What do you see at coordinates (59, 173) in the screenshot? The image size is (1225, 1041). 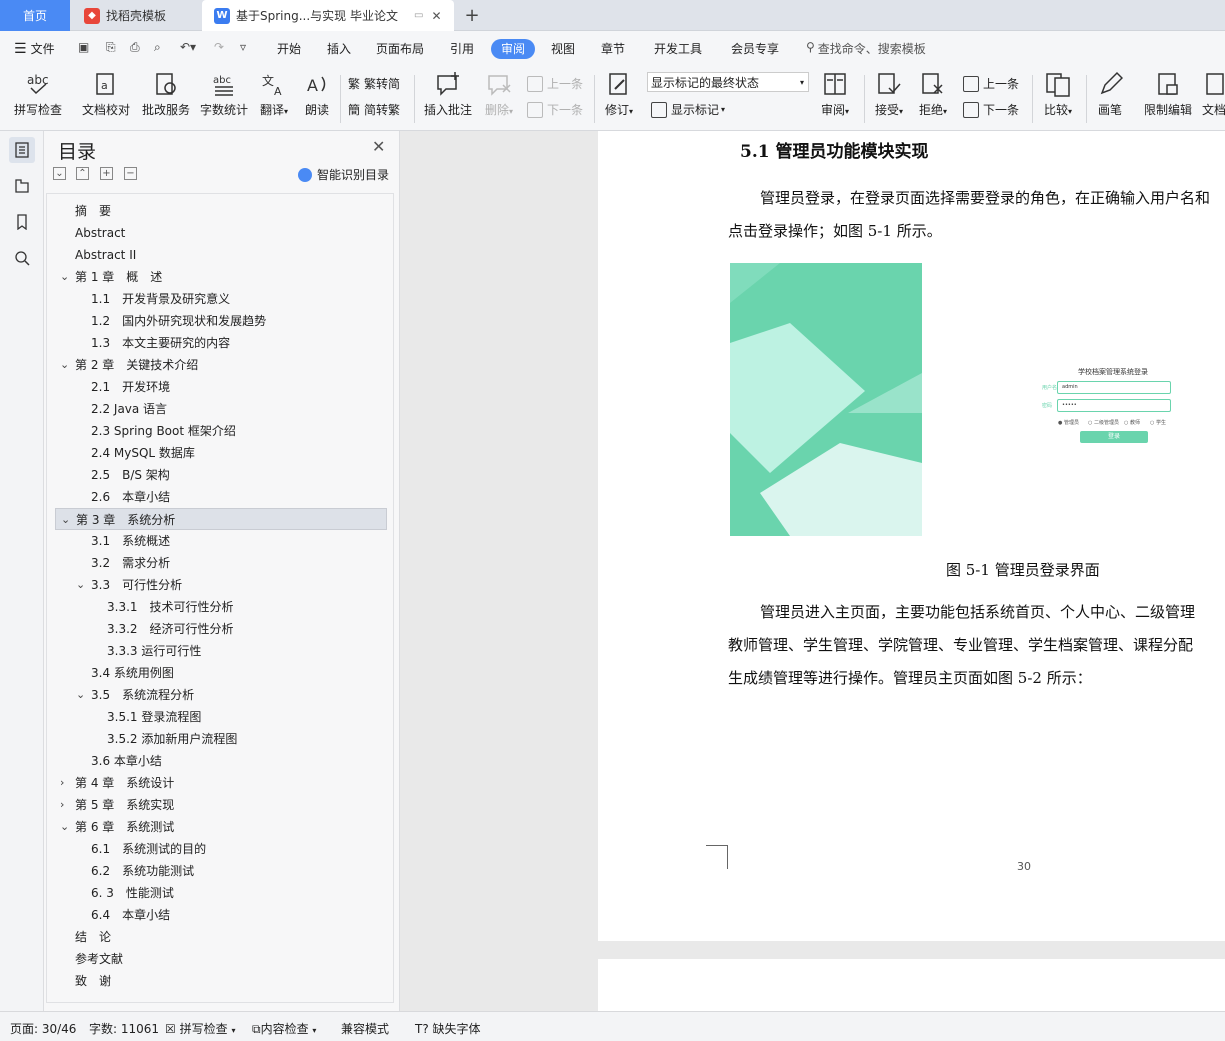 I see `collapse-level-icon: ⌄` at bounding box center [59, 173].